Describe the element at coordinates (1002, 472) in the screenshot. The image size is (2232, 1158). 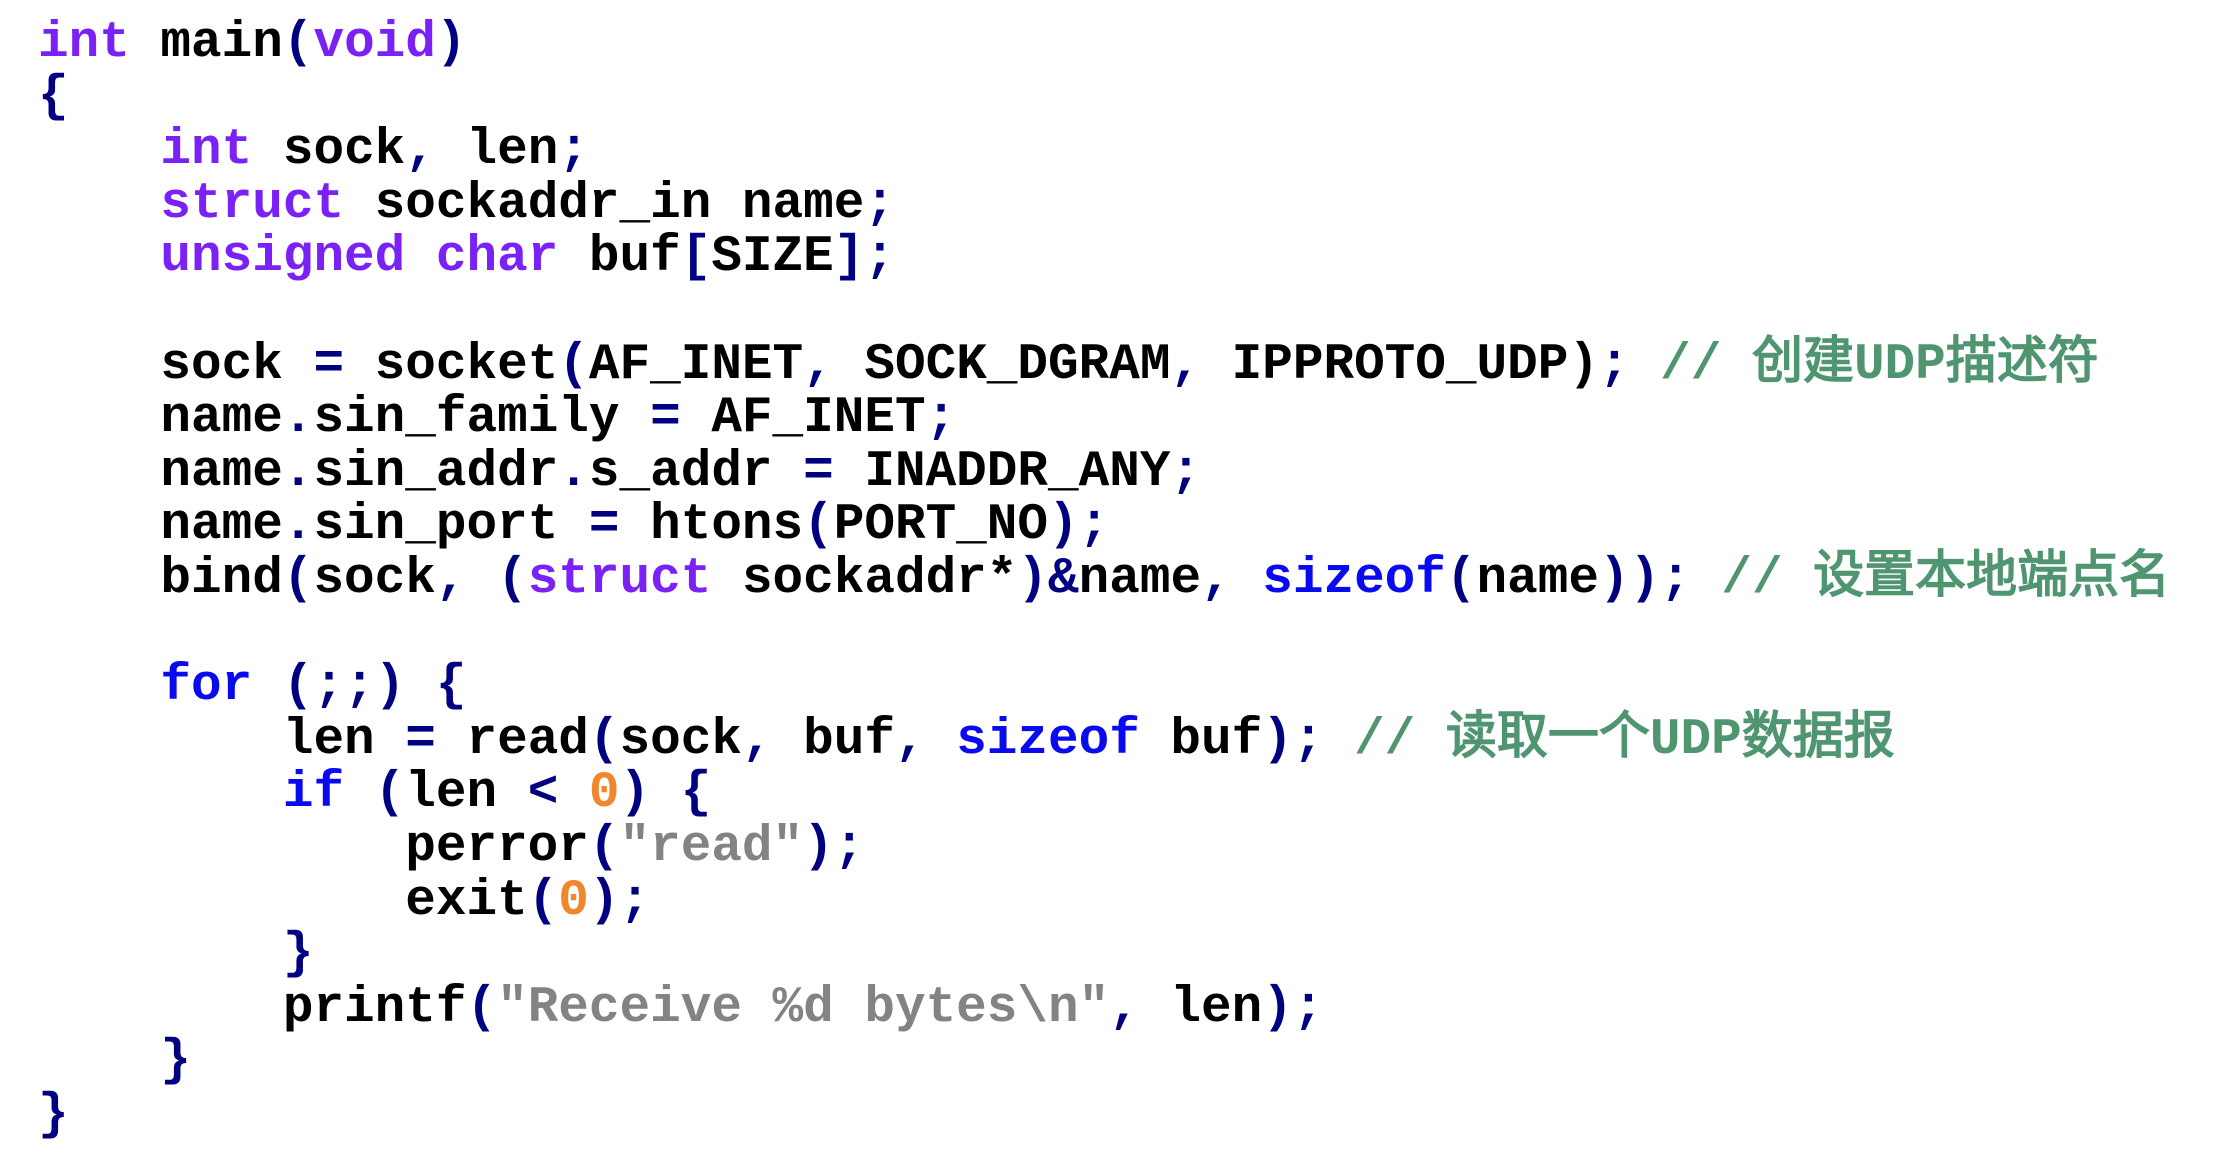
I see `identifier: INADDR_ANY` at that location.